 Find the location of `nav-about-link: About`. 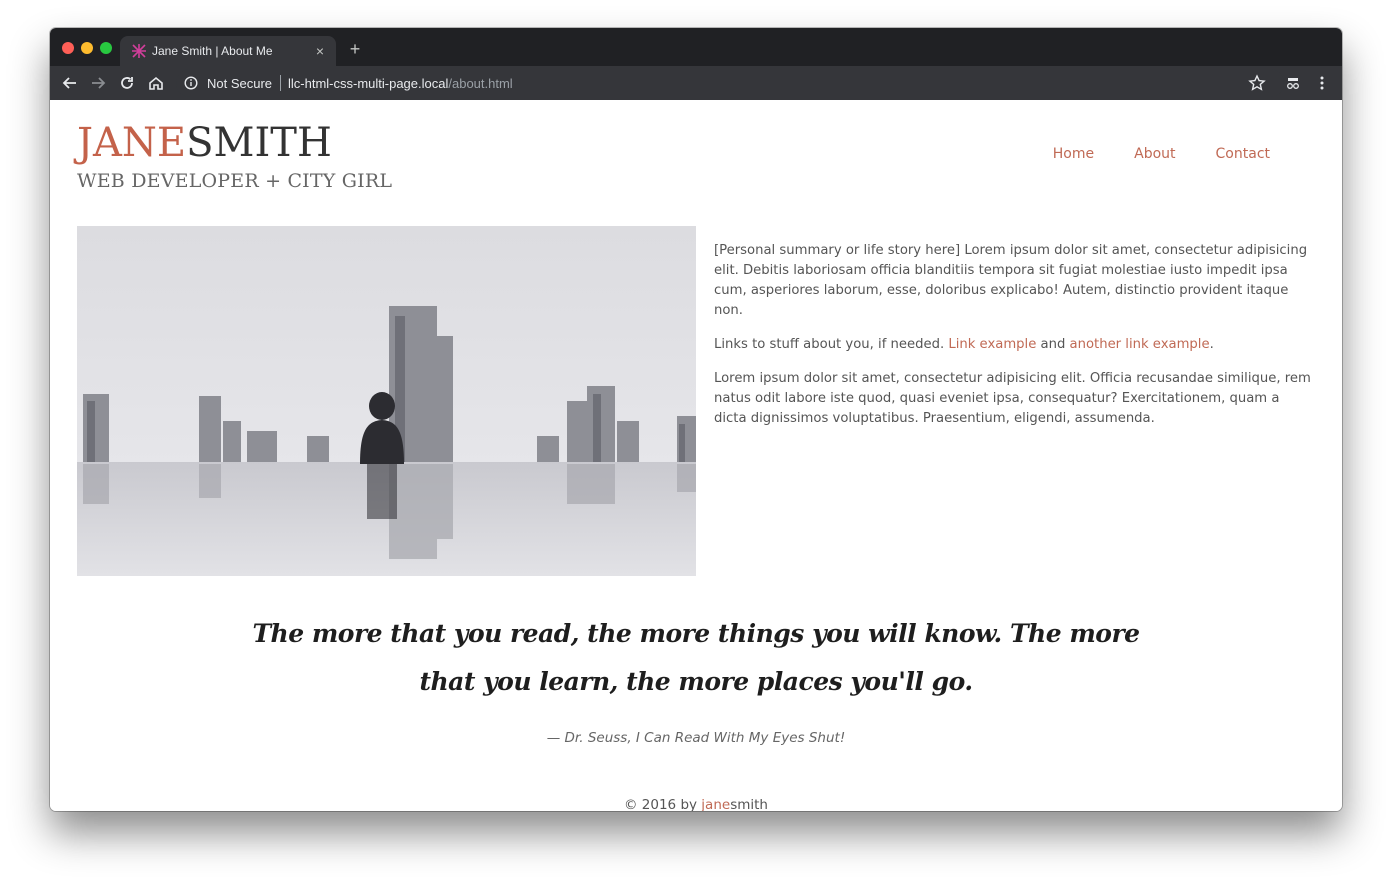

nav-about-link: About is located at coordinates (1154, 154).